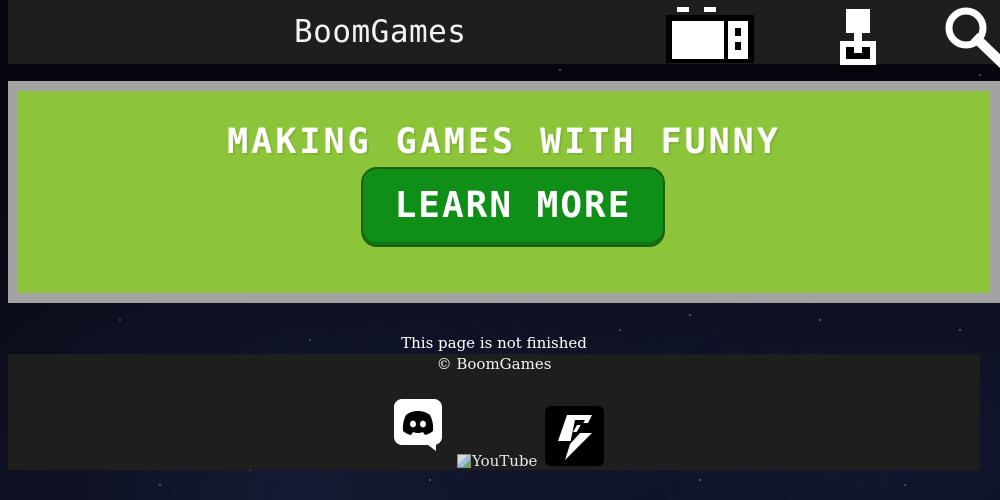 The height and width of the screenshot is (500, 1000). I want to click on discord-icon, so click(418, 425).